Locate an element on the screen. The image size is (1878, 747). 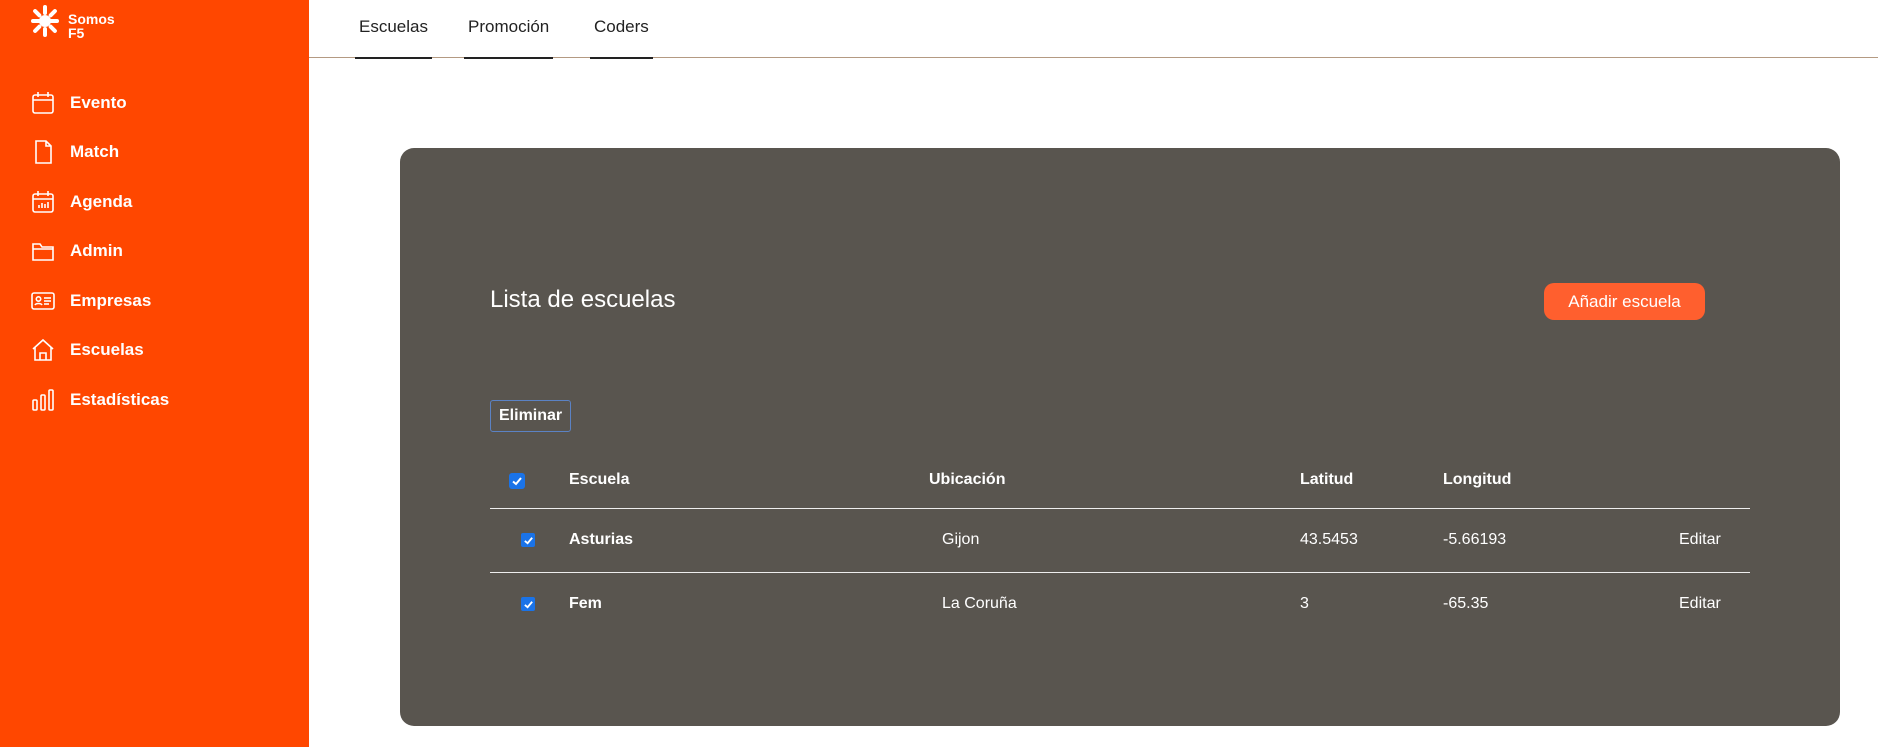
sidebar-item-escuelas: Escuelas is located at coordinates (87, 350).